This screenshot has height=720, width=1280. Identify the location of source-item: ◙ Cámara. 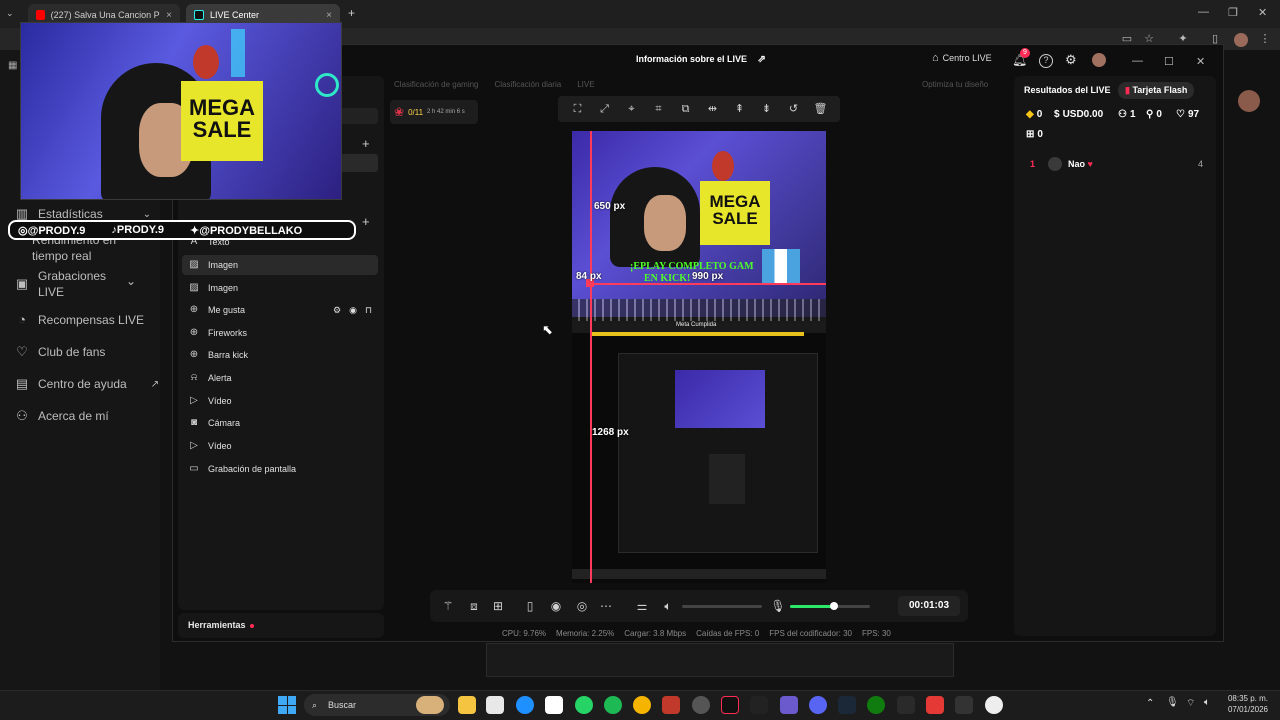
(280, 423).